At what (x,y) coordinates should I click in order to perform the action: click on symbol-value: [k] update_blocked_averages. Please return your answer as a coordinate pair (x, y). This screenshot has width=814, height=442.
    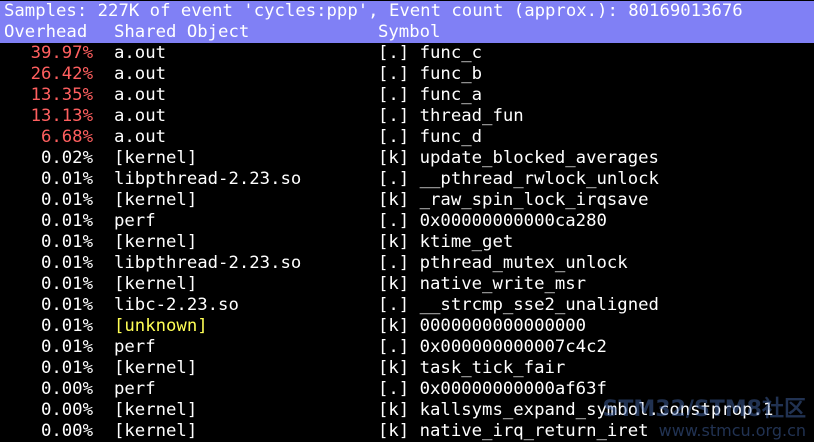
    Looking at the image, I should click on (518, 158).